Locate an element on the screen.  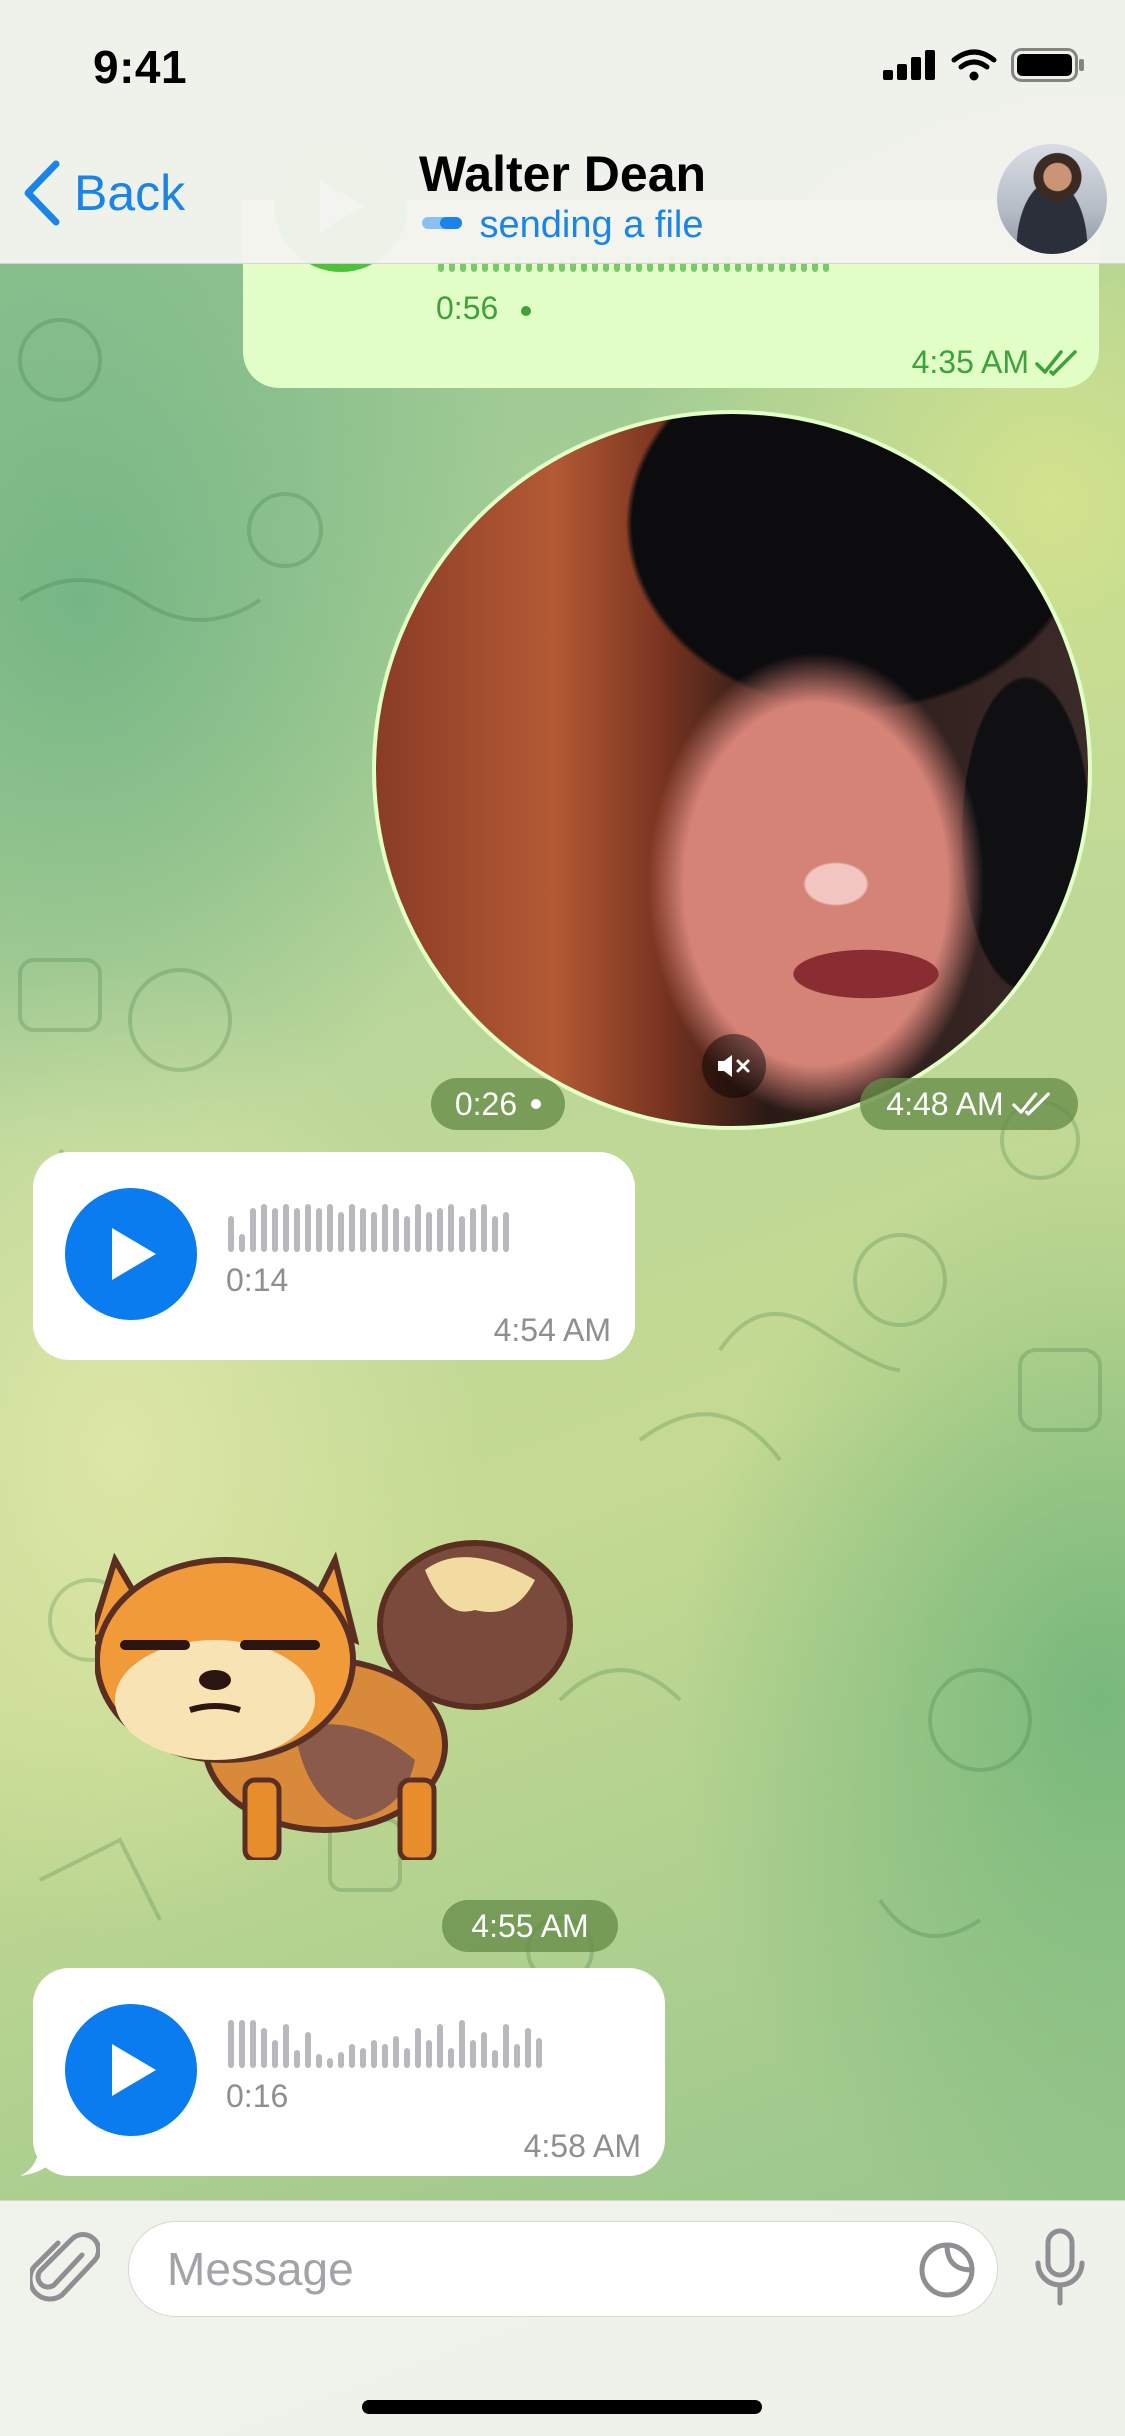
status-time: 9:41 is located at coordinates (140, 67).